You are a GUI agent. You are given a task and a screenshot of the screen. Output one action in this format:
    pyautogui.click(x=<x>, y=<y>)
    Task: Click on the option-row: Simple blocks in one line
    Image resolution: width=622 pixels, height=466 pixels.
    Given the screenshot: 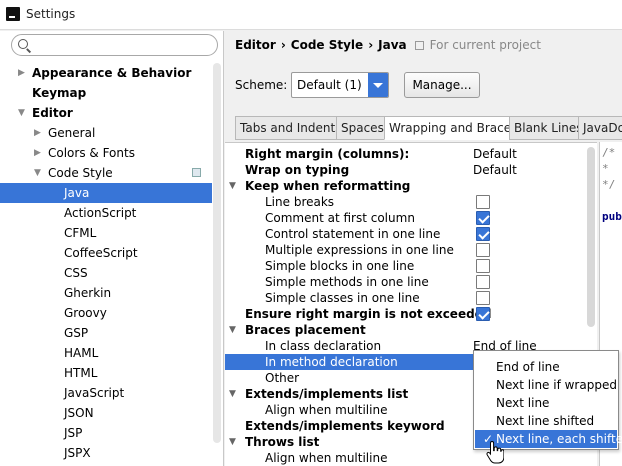 What is the action you would take?
    pyautogui.click(x=405, y=266)
    